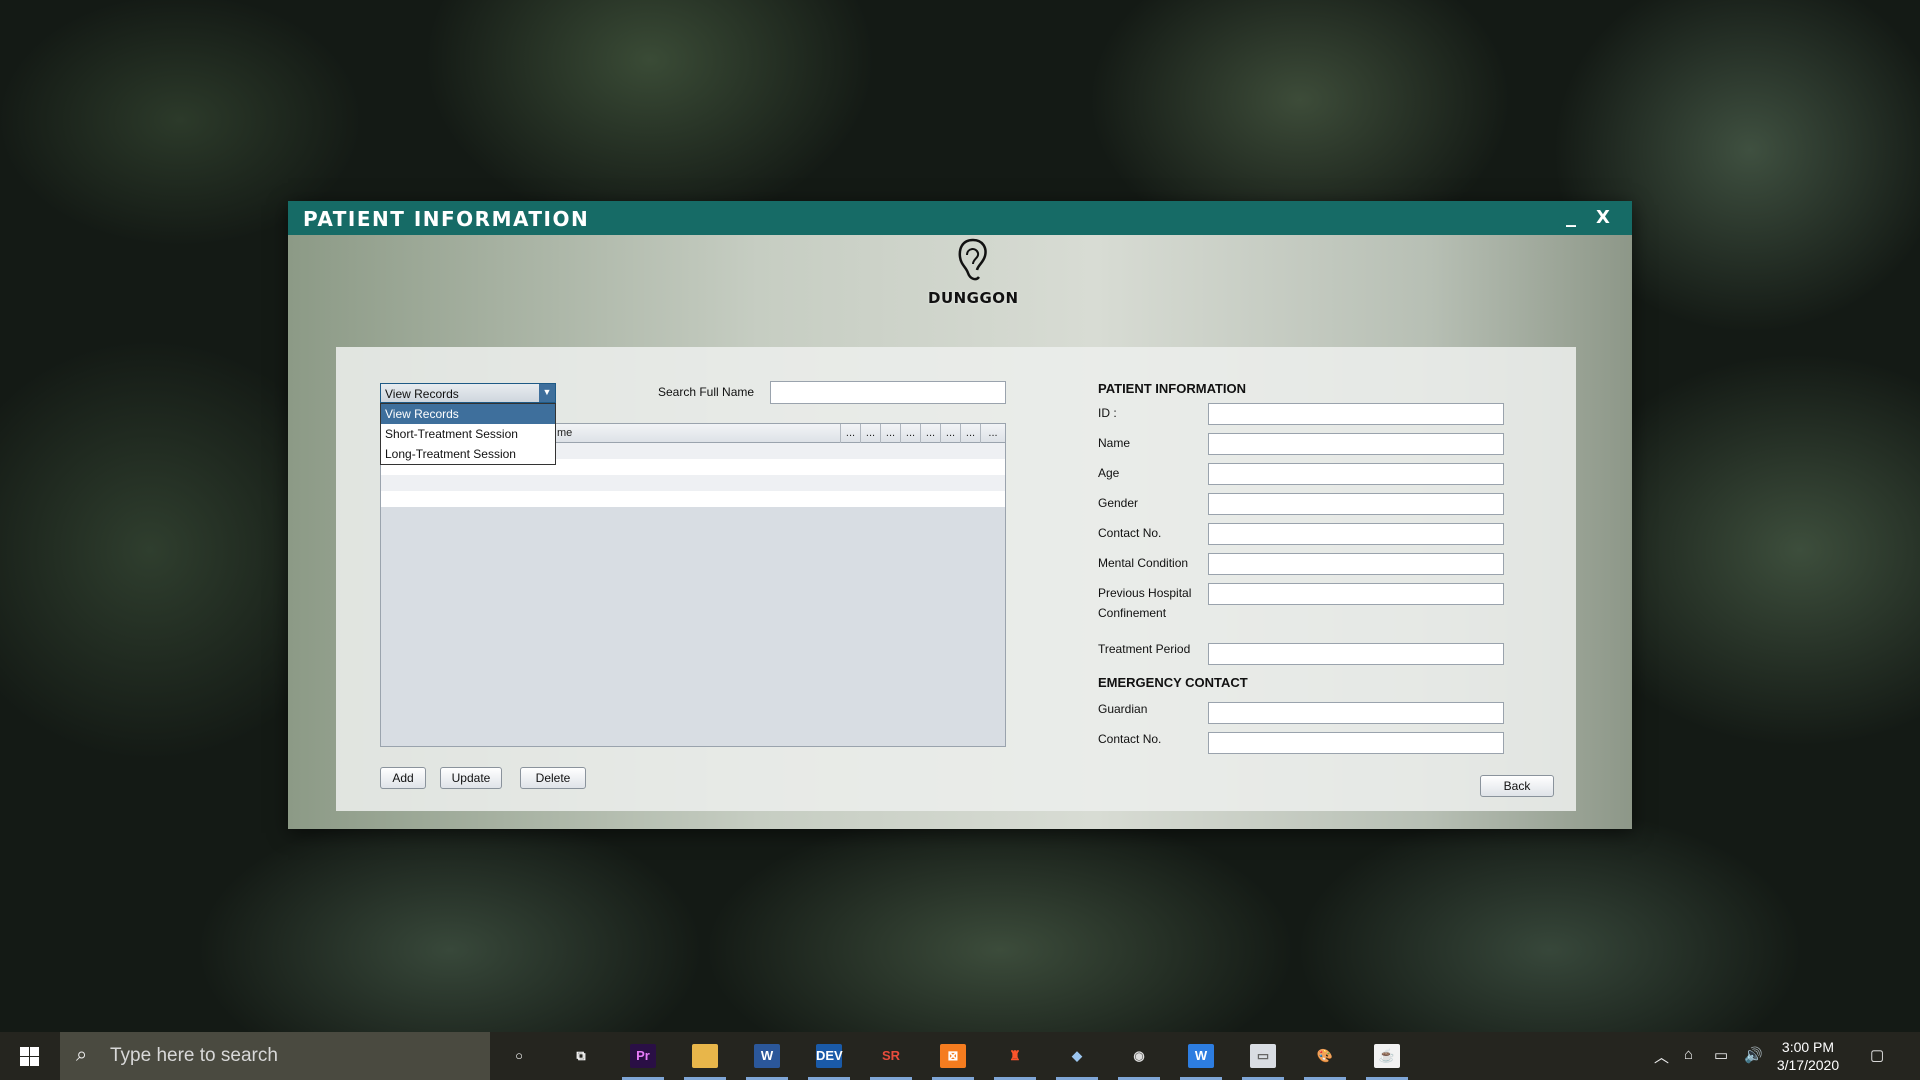  I want to click on name-label: Name, so click(1114, 443).